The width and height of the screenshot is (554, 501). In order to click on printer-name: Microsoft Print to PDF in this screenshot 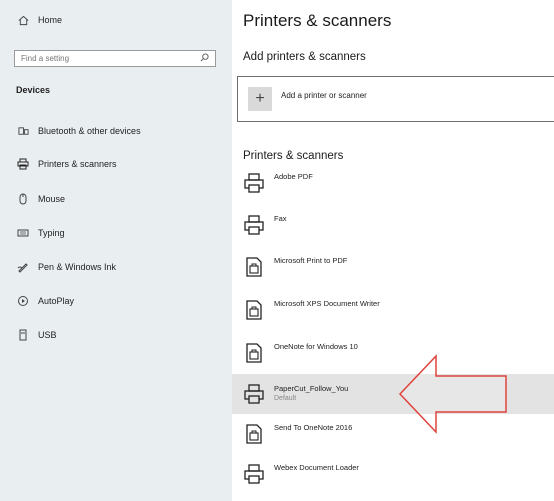, I will do `click(311, 260)`.